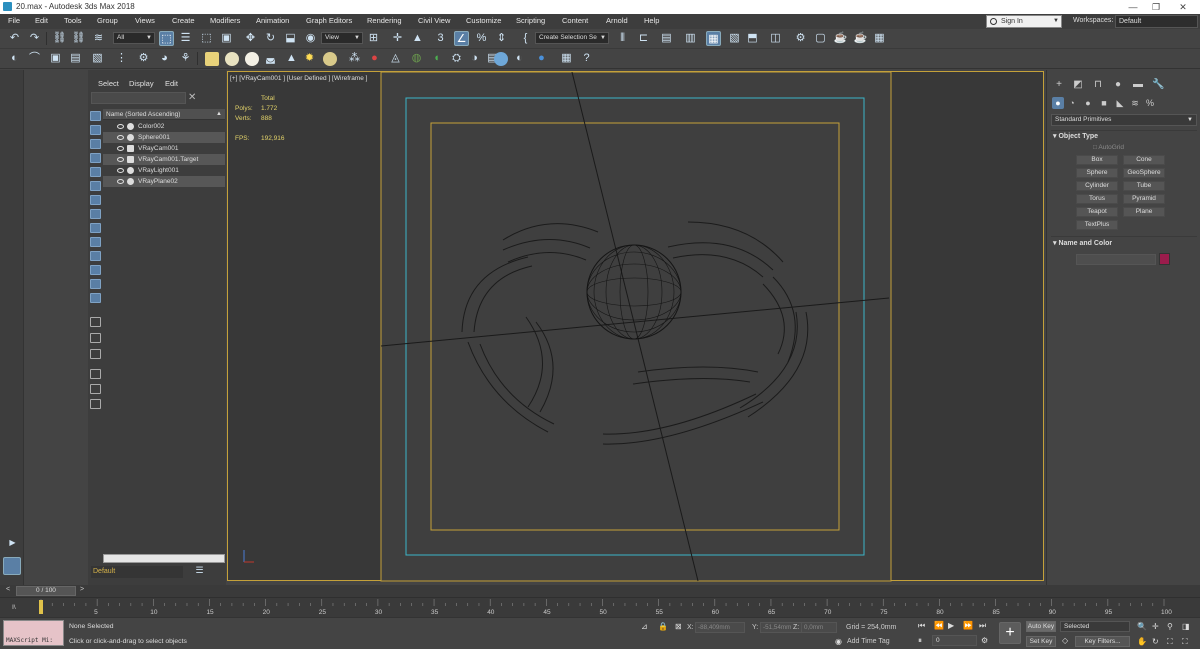 Image resolution: width=1200 pixels, height=649 pixels. Describe the element at coordinates (199, 570) in the screenshot. I see `layers-icon: ☰` at that location.